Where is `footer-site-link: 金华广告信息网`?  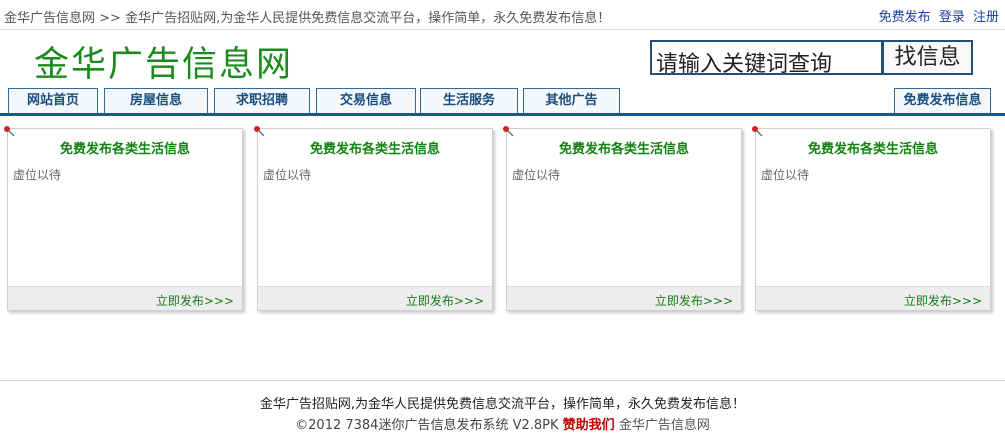
footer-site-link: 金华广告信息网 is located at coordinates (664, 425).